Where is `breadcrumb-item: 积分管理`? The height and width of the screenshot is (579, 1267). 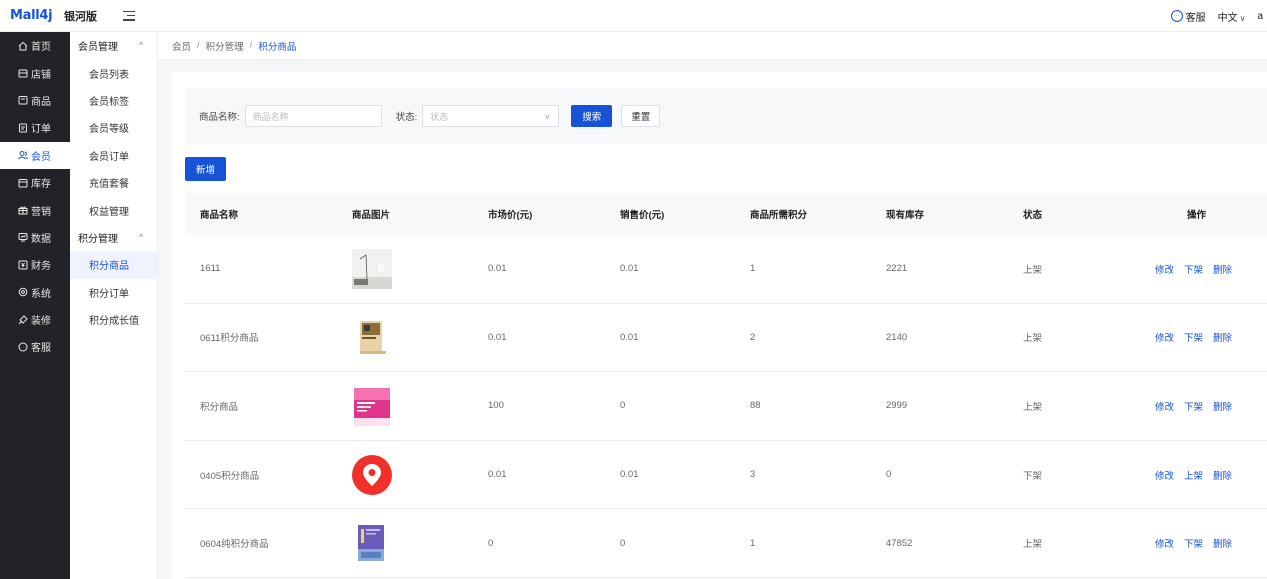 breadcrumb-item: 积分管理 is located at coordinates (225, 46).